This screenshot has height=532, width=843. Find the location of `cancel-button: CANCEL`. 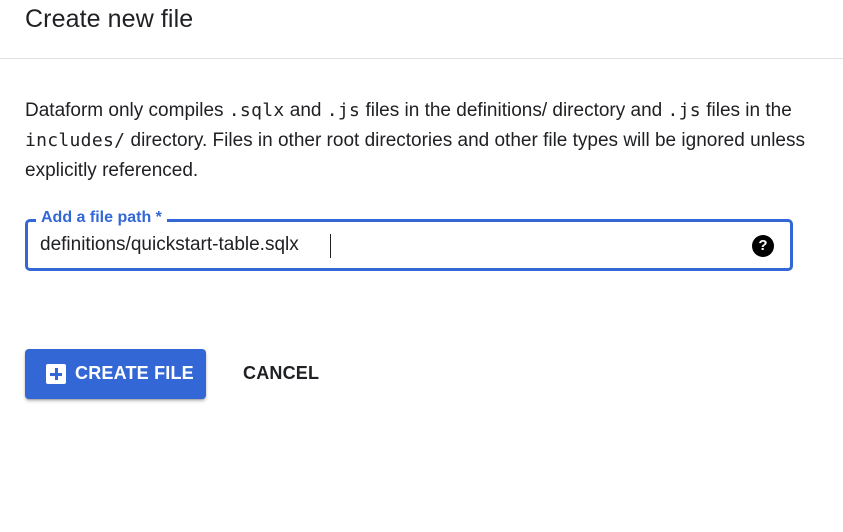

cancel-button: CANCEL is located at coordinates (279, 374).